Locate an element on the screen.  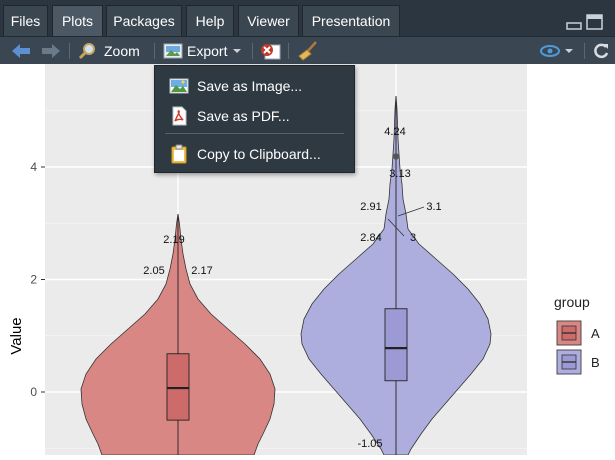
data-label: 2.19 is located at coordinates (173, 240).